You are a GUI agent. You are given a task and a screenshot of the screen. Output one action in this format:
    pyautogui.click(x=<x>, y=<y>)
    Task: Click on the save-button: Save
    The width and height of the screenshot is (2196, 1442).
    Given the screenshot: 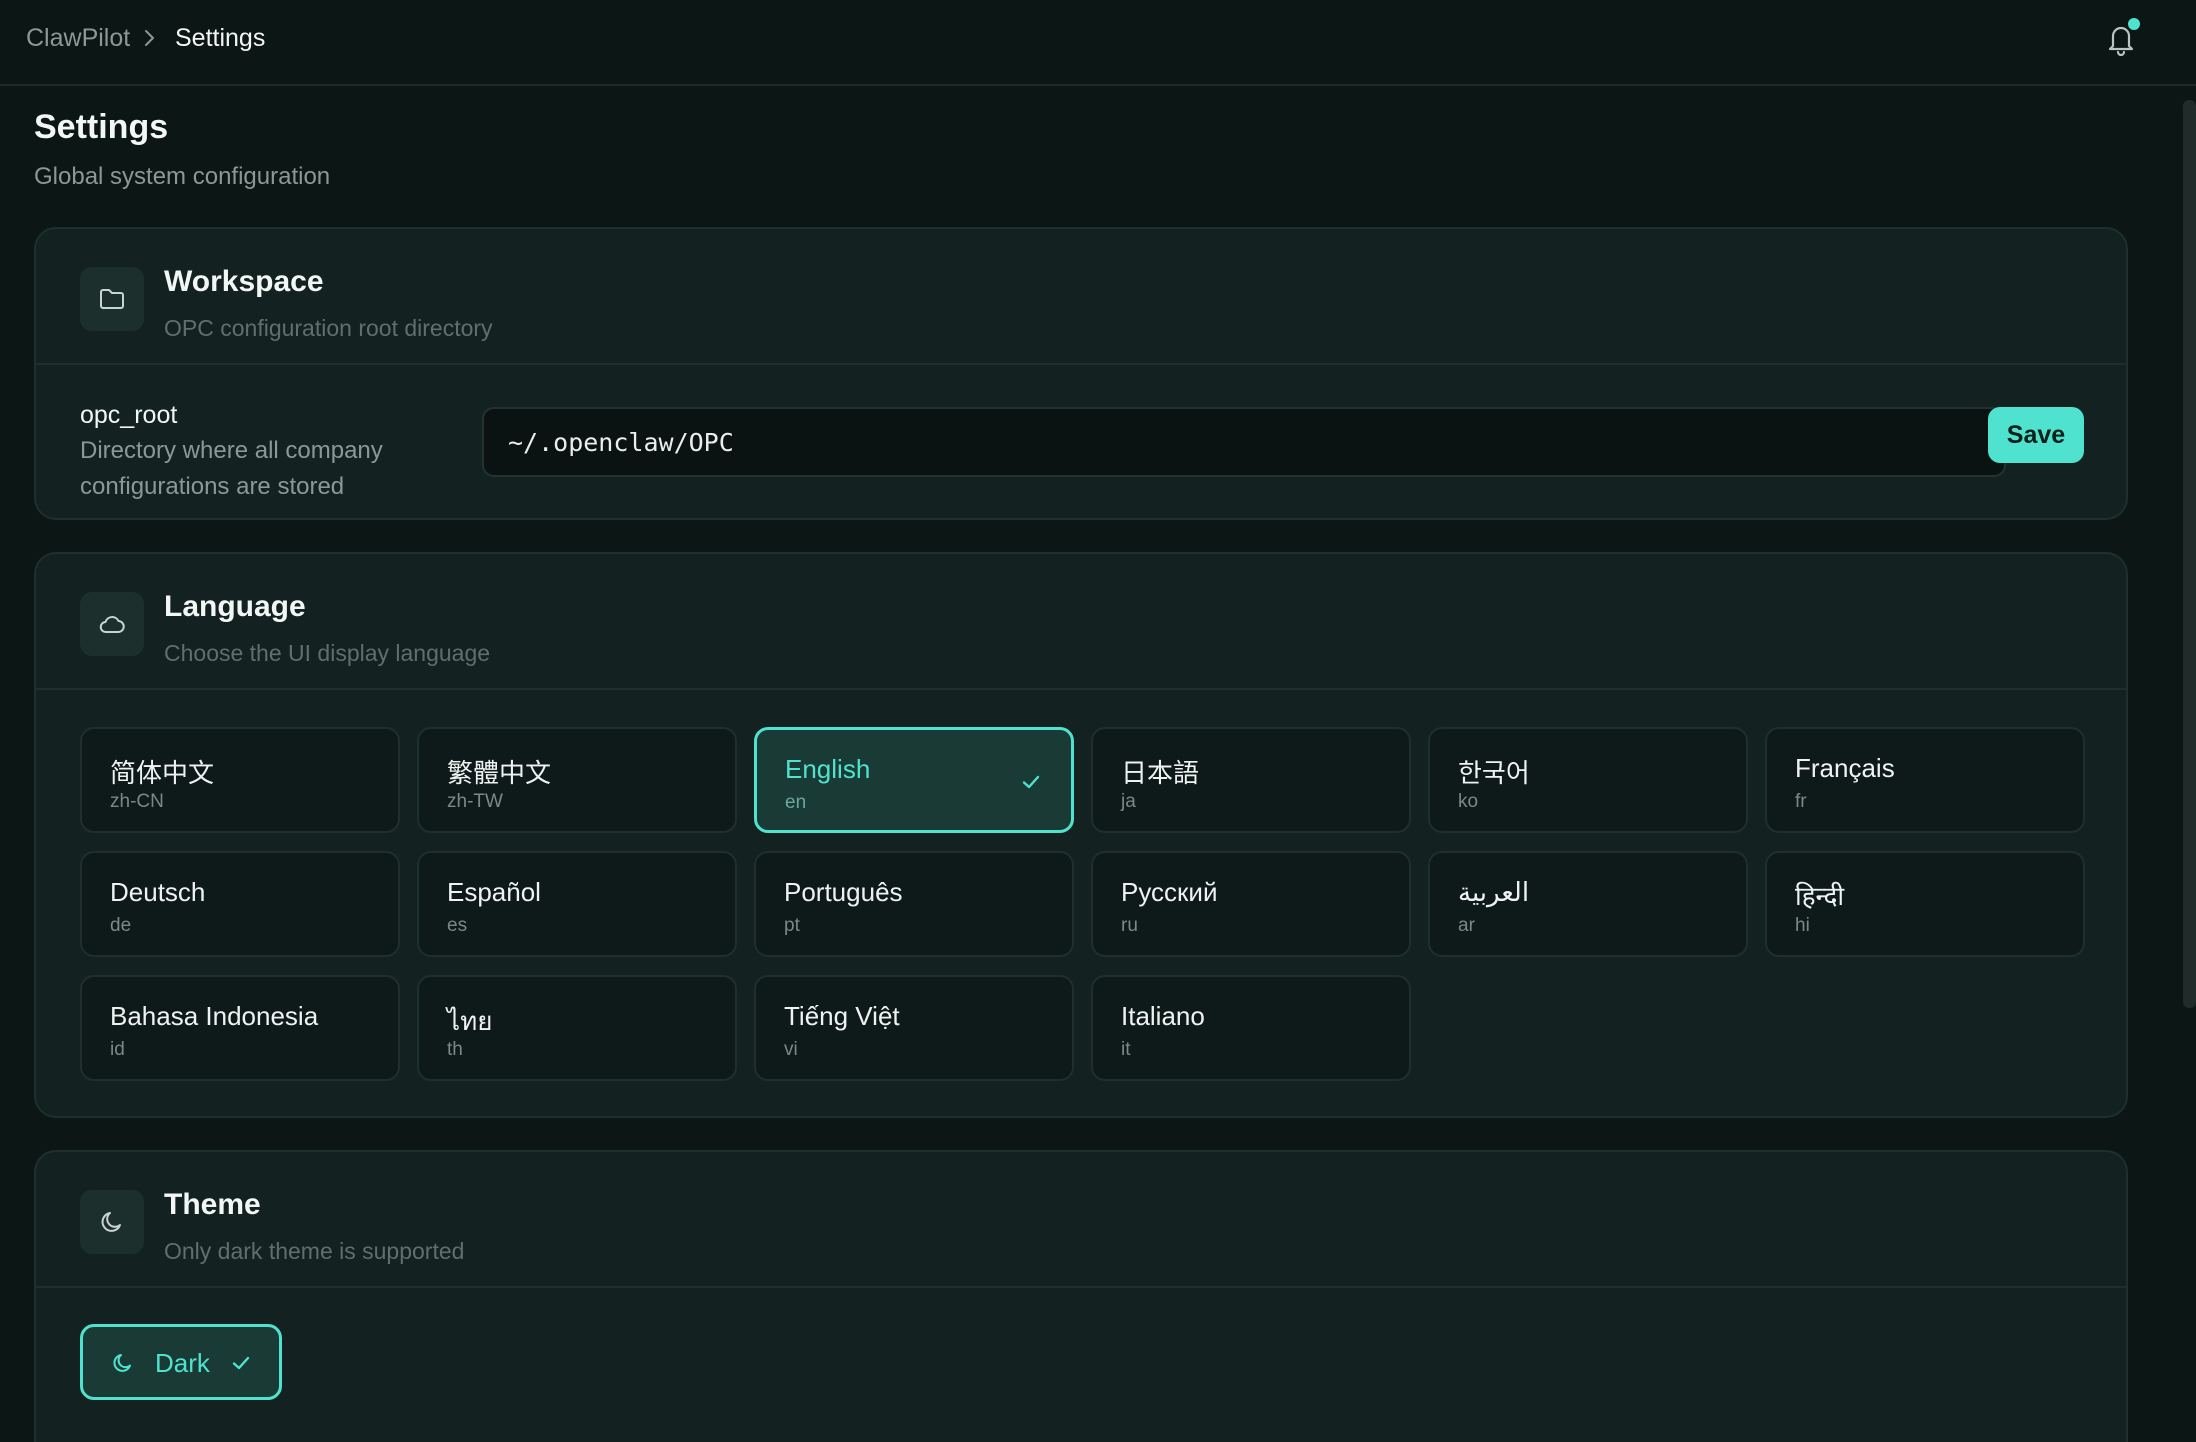 What is the action you would take?
    pyautogui.click(x=2036, y=435)
    